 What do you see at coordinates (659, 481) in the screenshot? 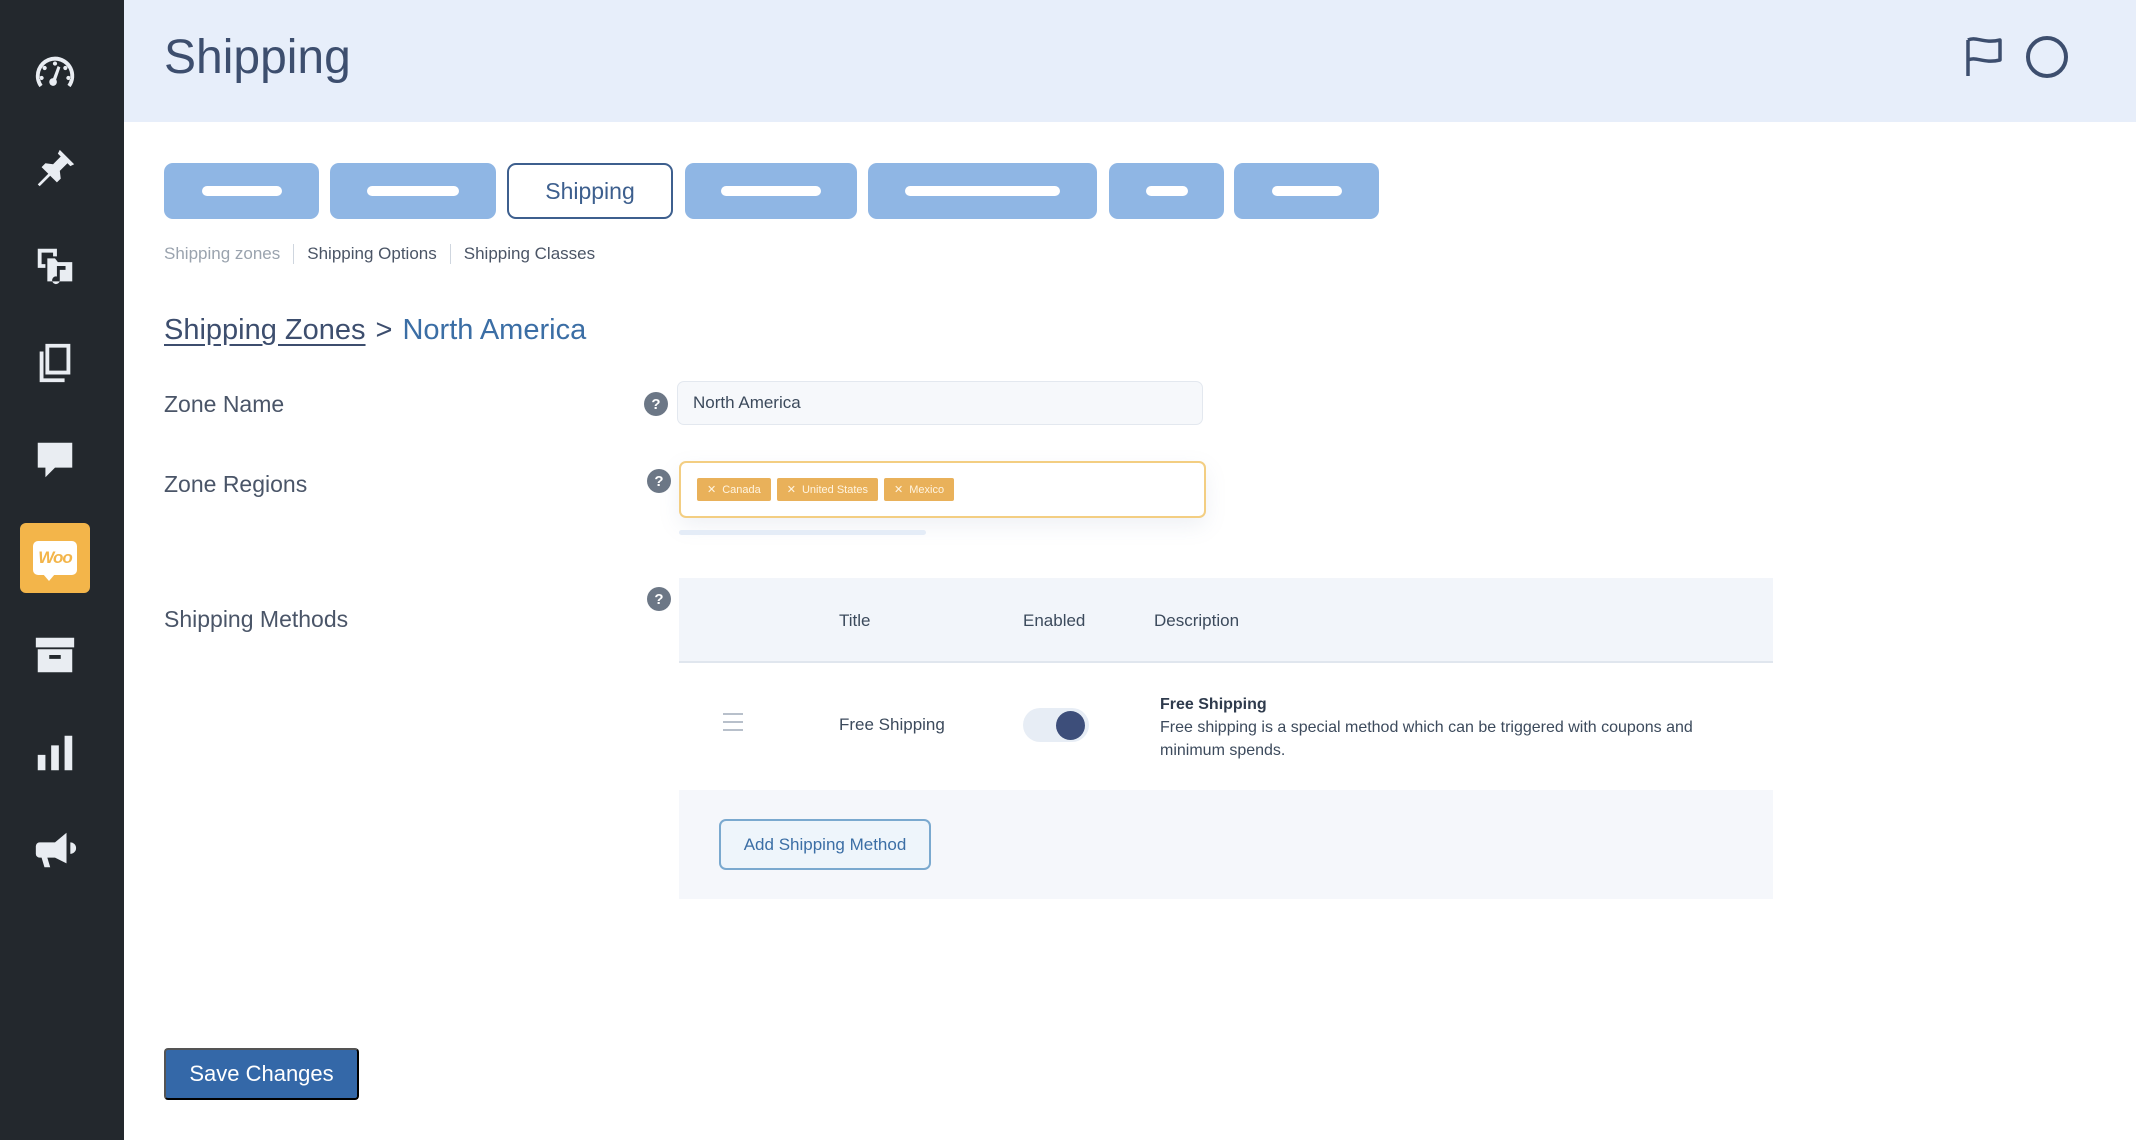
I see `zone-regions-help-icon: ?` at bounding box center [659, 481].